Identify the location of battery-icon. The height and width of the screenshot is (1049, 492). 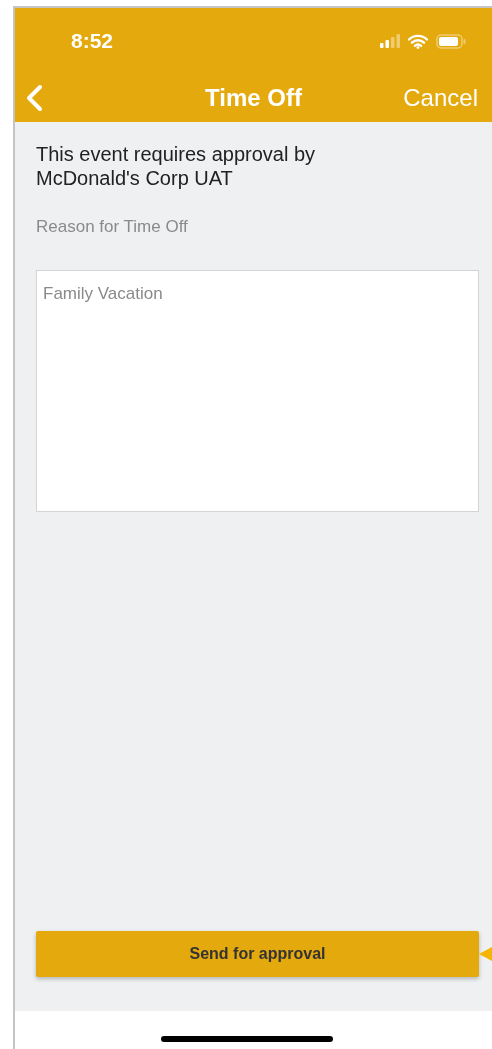
(451, 41).